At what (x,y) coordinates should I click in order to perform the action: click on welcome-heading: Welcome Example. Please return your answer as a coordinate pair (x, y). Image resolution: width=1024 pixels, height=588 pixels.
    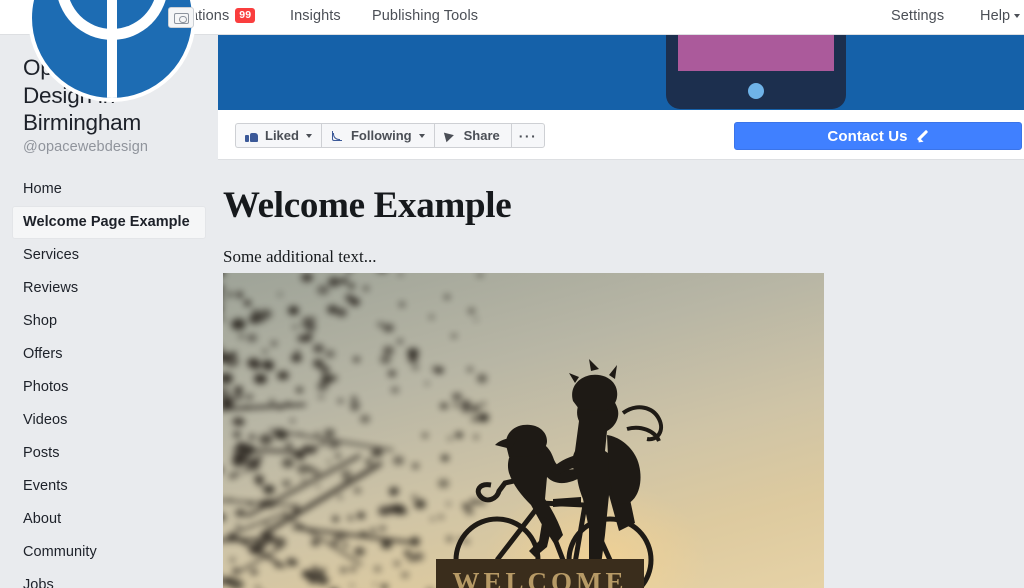
    Looking at the image, I should click on (367, 205).